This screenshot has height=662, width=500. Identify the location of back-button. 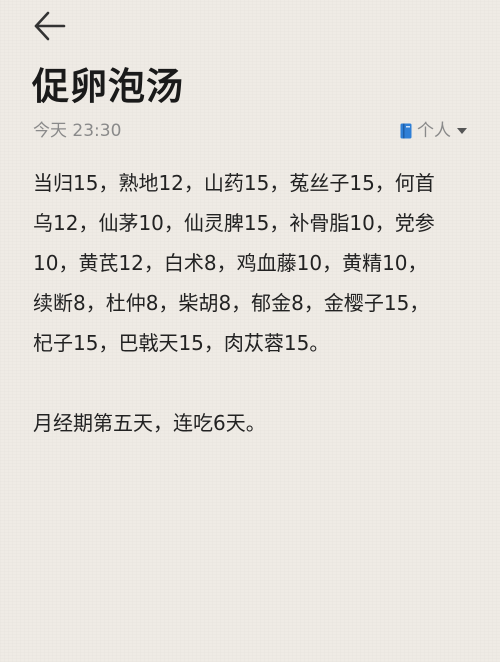
(48, 26).